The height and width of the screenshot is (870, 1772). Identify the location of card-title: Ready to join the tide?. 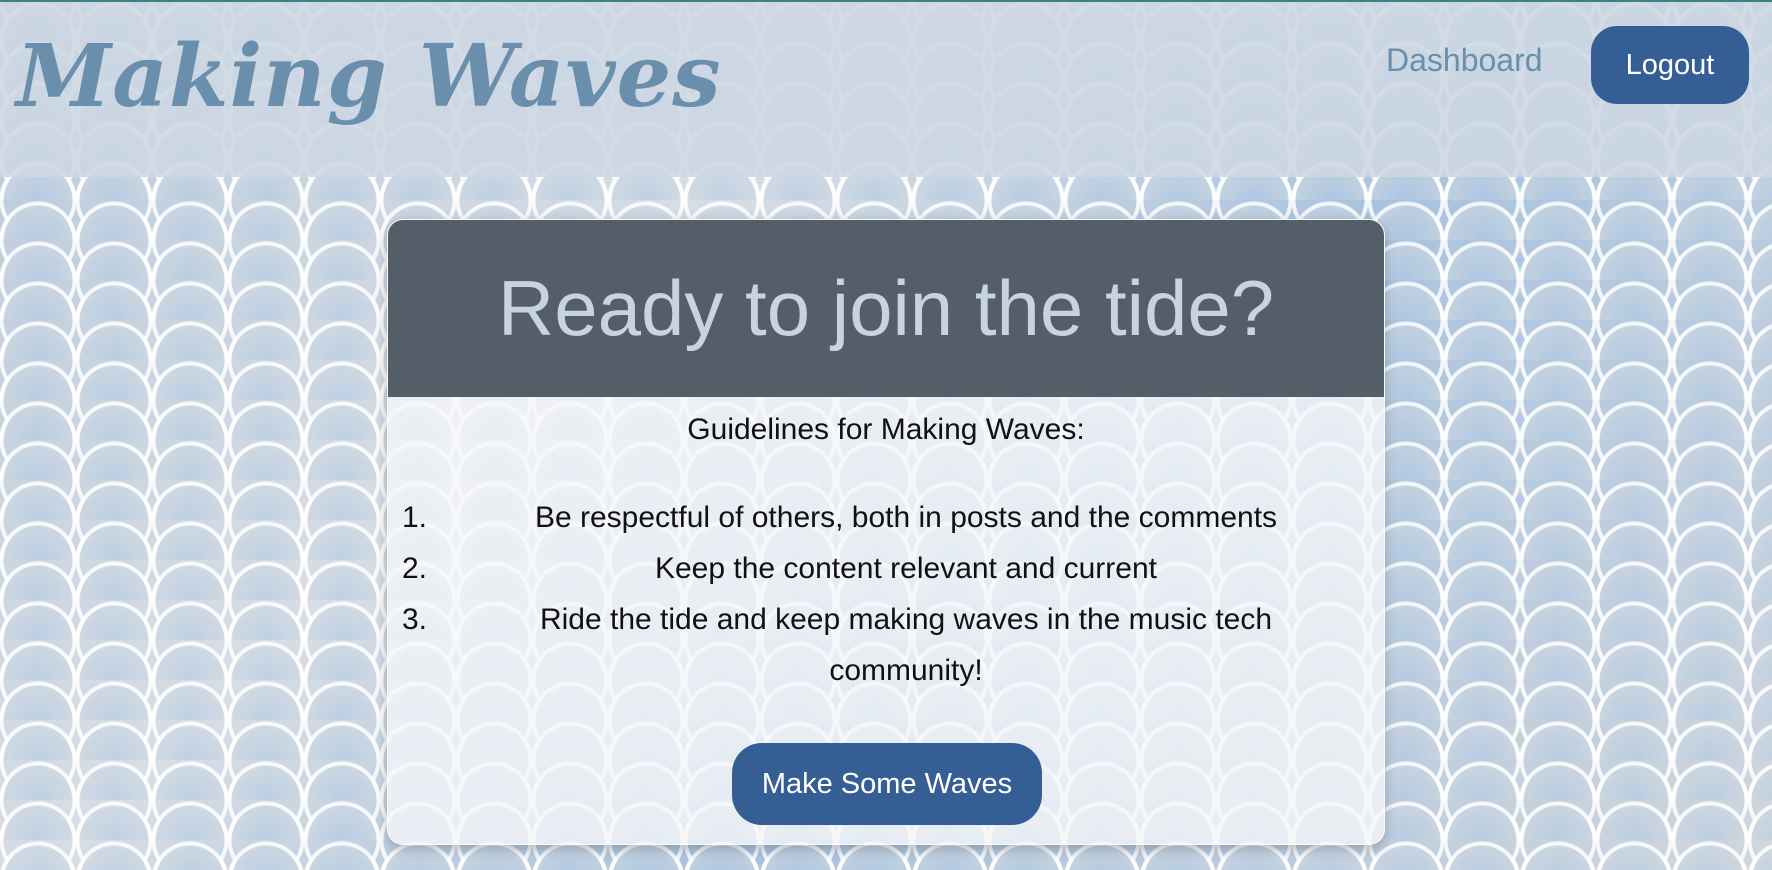
(886, 308).